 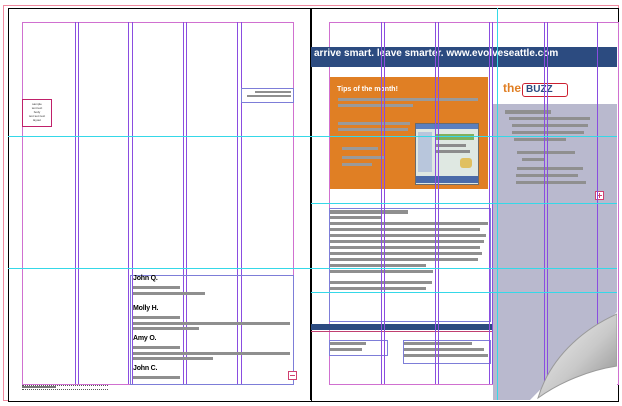 What do you see at coordinates (535, 88) in the screenshot?
I see `buzz-logo: the BUZZ` at bounding box center [535, 88].